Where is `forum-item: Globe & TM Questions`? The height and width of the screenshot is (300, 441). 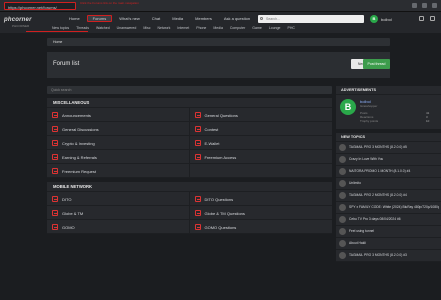
forum-item: Globe & TM Questions is located at coordinates (260, 213).